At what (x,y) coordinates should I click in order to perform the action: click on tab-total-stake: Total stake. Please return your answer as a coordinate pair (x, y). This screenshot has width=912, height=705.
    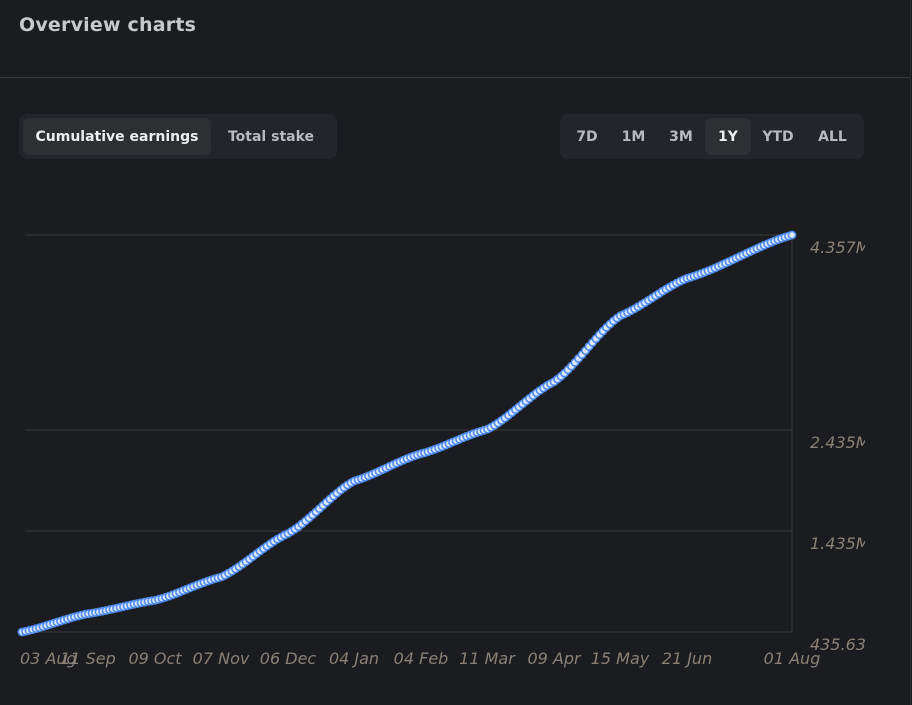
    Looking at the image, I should click on (271, 136).